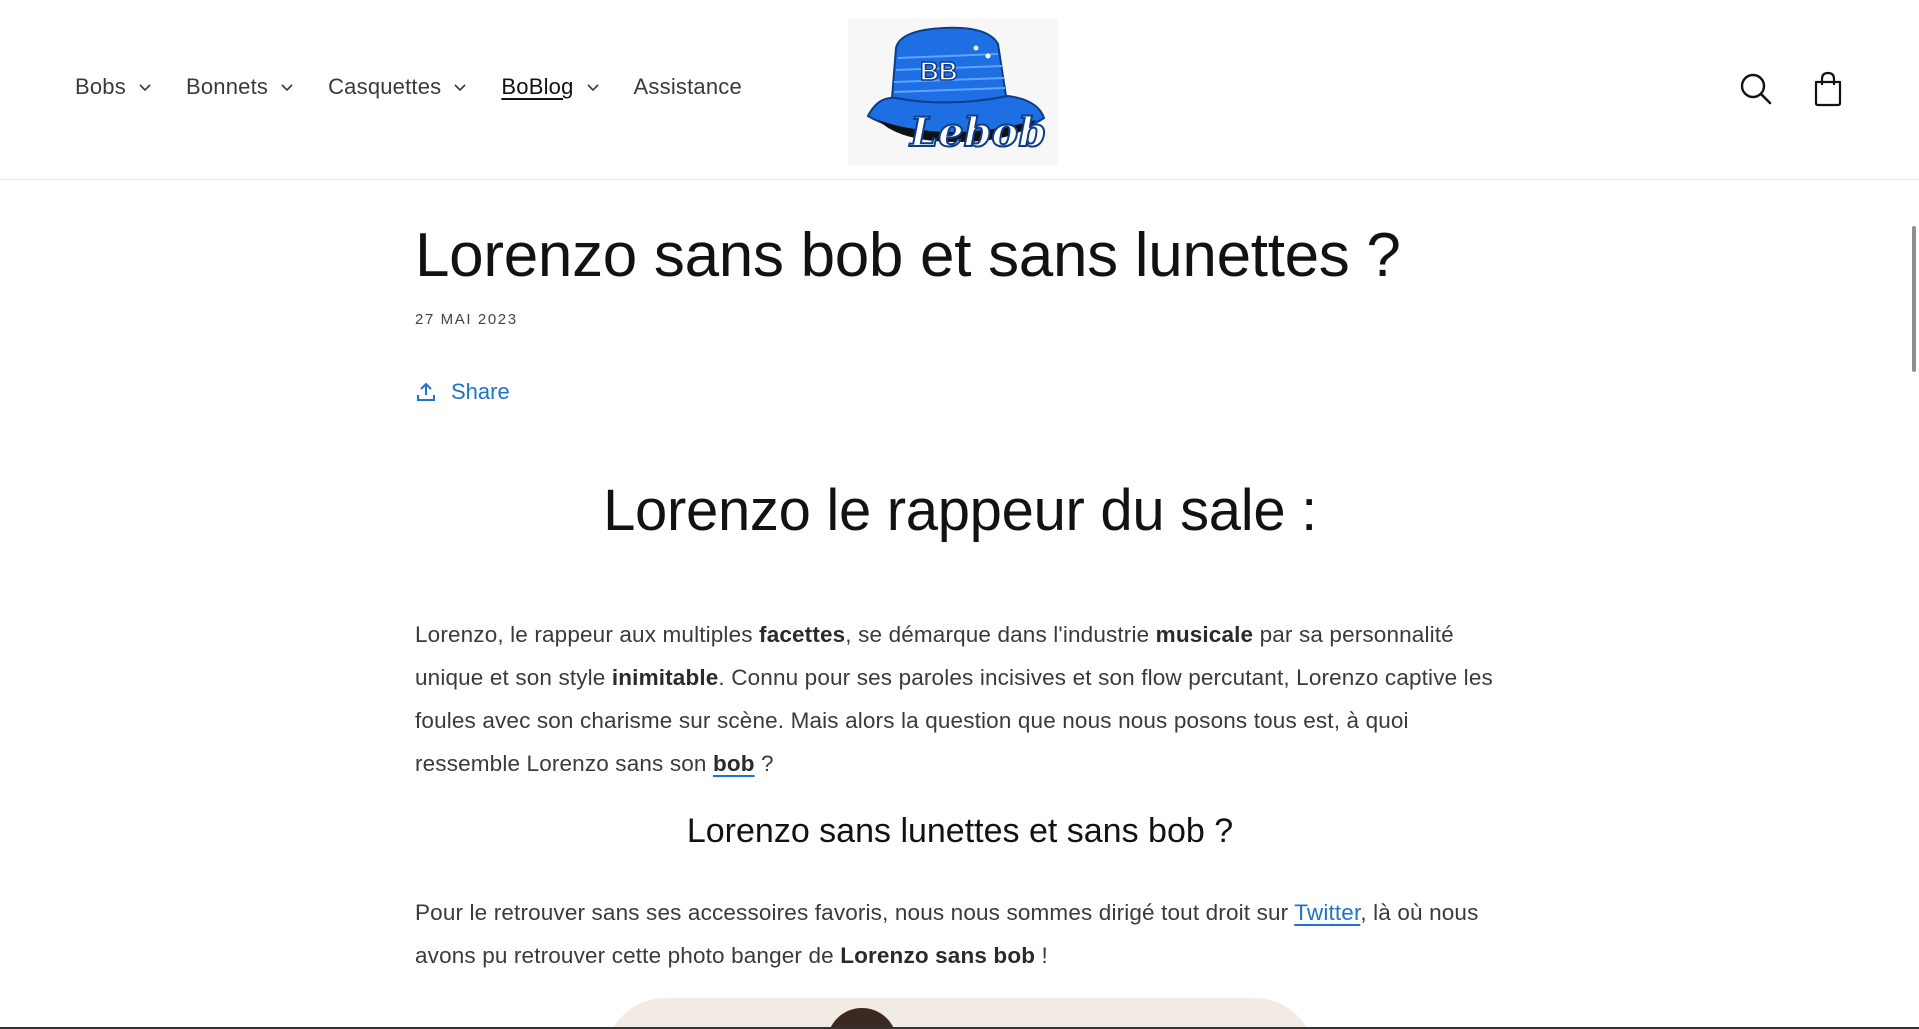  What do you see at coordinates (426, 391) in the screenshot?
I see `share-icon` at bounding box center [426, 391].